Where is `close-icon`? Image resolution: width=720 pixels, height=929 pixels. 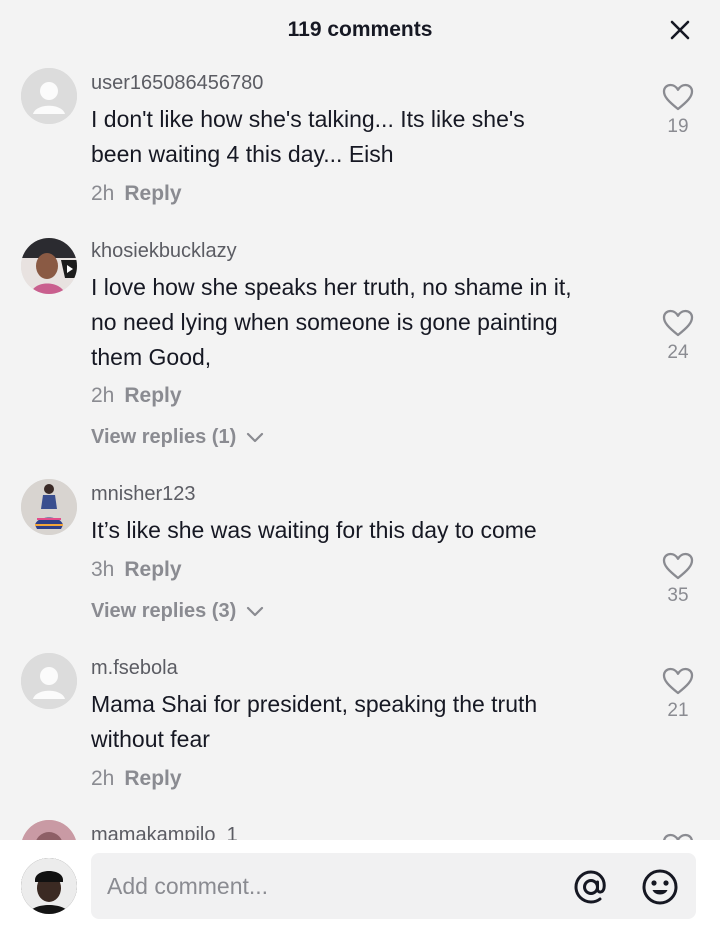 close-icon is located at coordinates (680, 30).